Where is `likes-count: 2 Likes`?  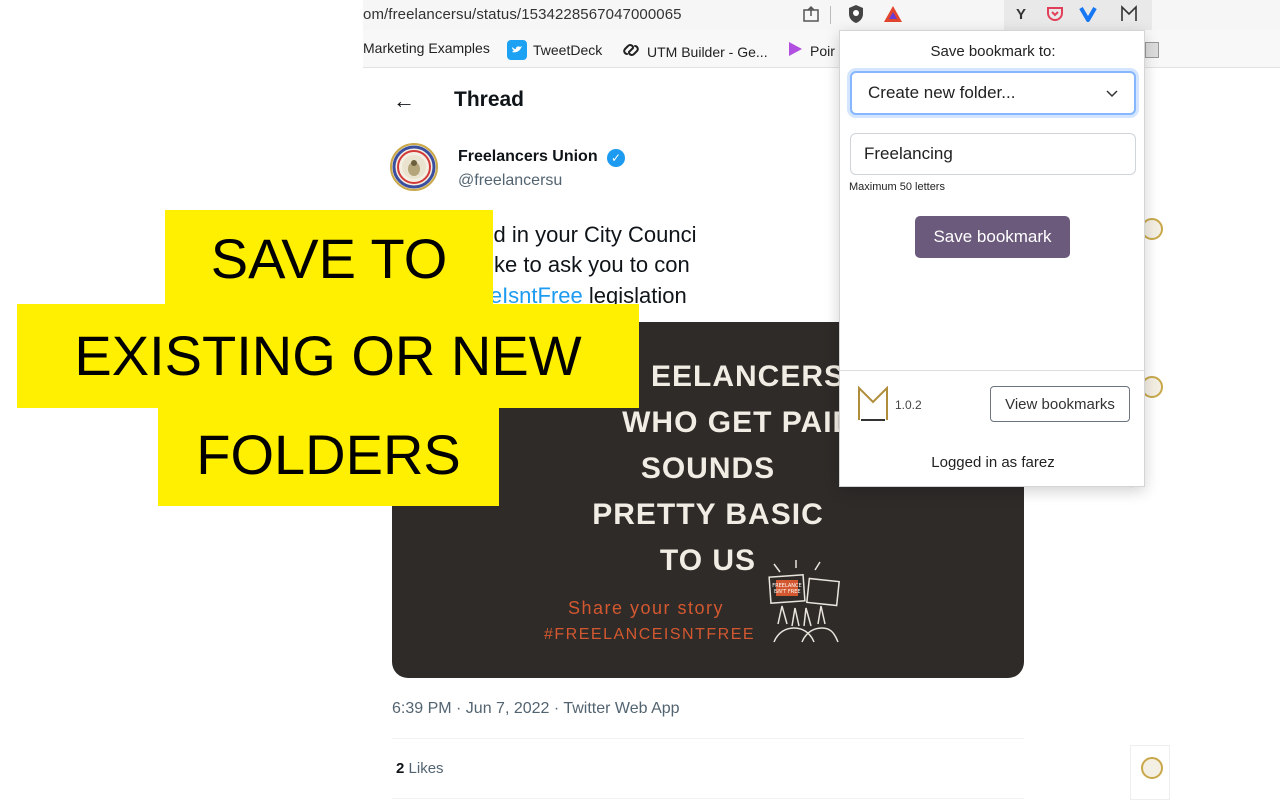
likes-count: 2 Likes is located at coordinates (420, 768).